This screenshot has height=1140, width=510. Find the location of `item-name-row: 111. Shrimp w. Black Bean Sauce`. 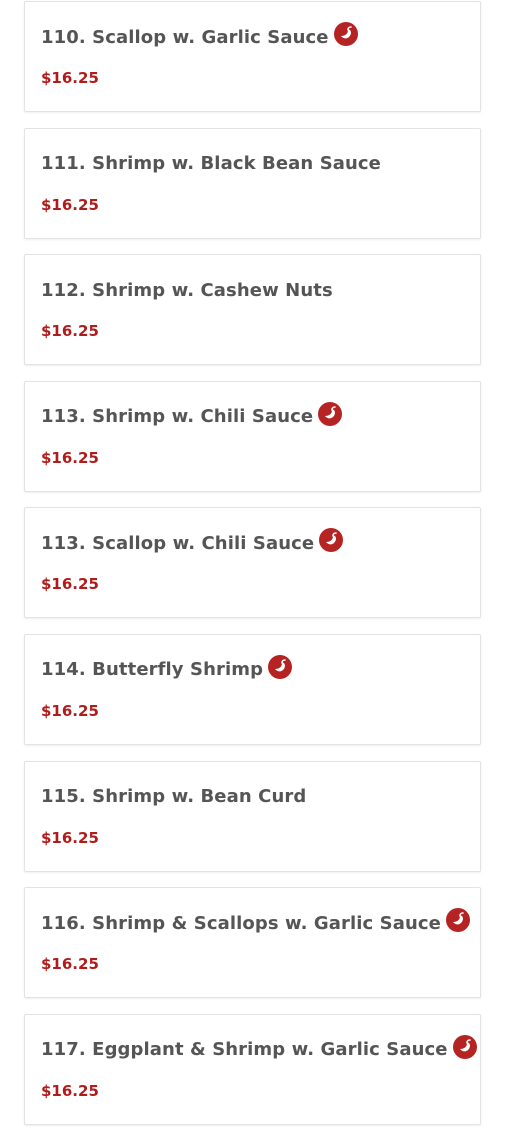

item-name-row: 111. Shrimp w. Black Bean Sauce is located at coordinates (211, 164).